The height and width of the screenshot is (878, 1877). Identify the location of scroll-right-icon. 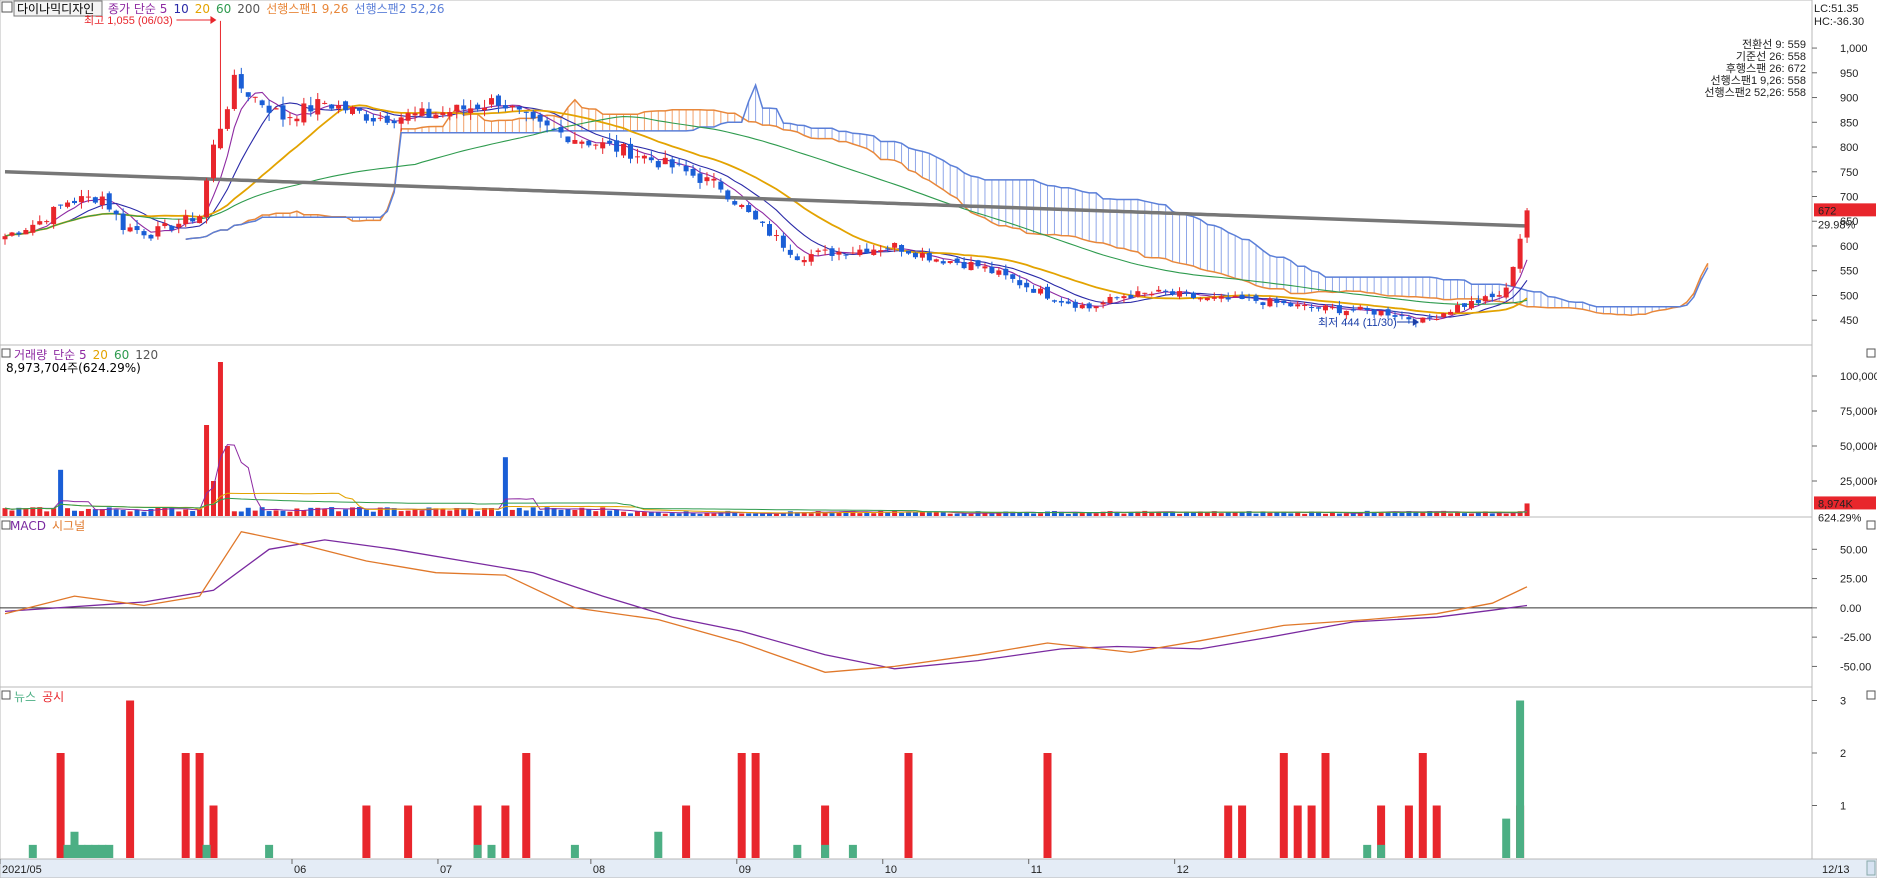
(1871, 868).